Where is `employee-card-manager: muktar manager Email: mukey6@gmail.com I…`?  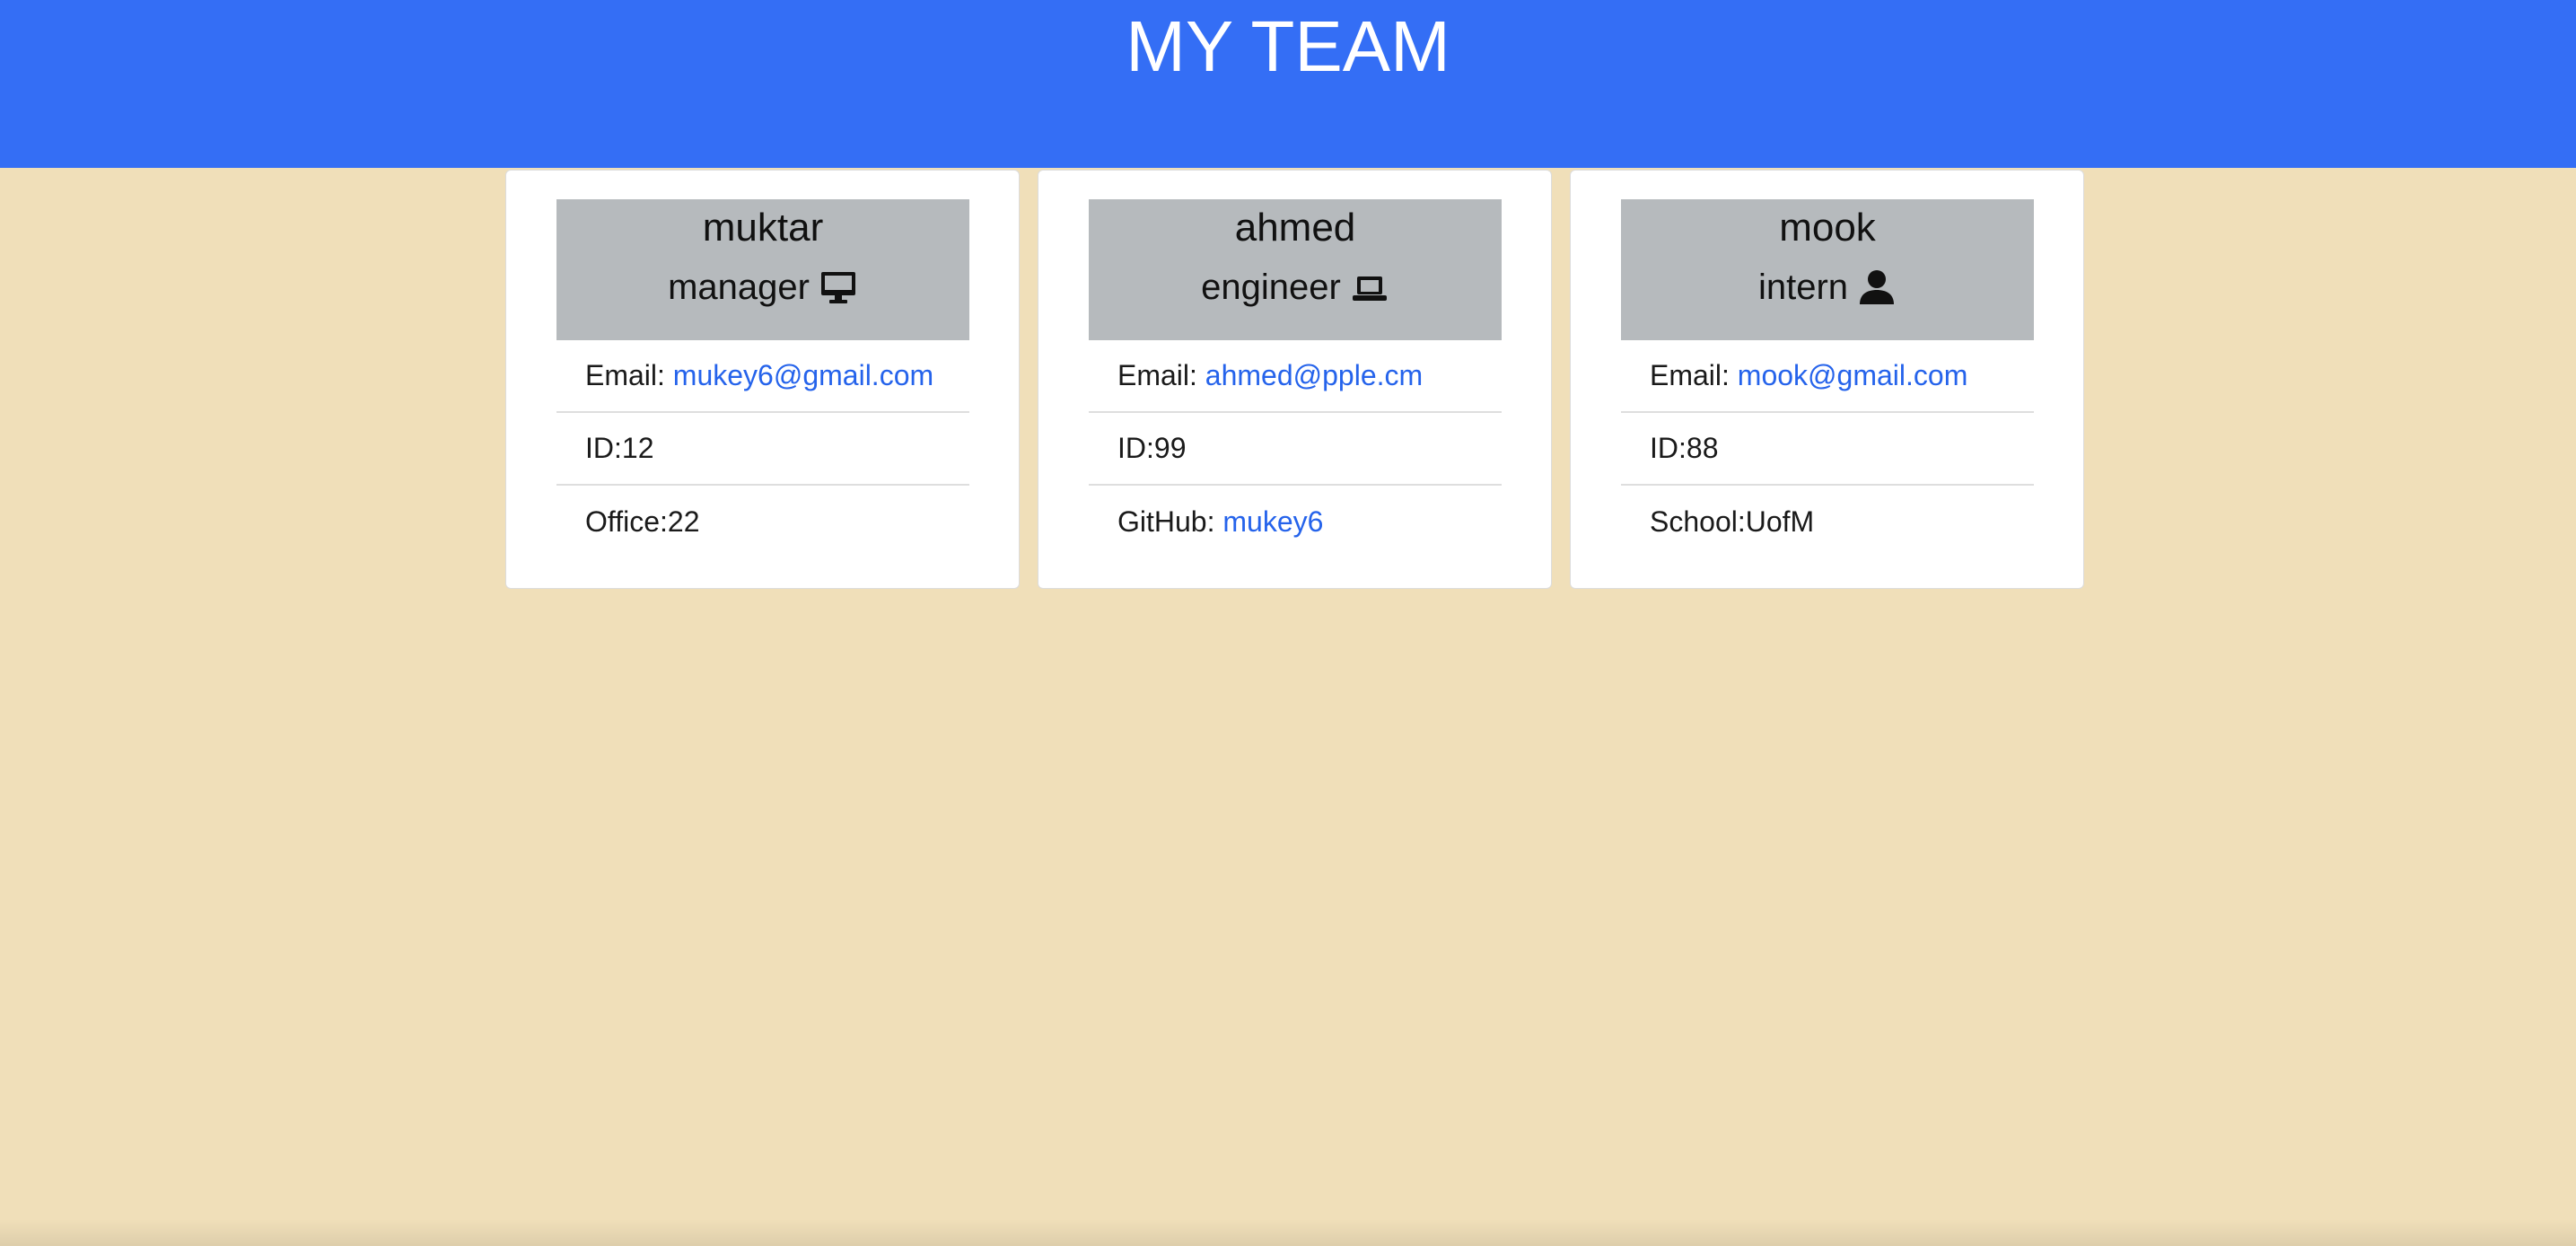
employee-card-manager: muktar manager Email: mukey6@gmail.com I… is located at coordinates (762, 379).